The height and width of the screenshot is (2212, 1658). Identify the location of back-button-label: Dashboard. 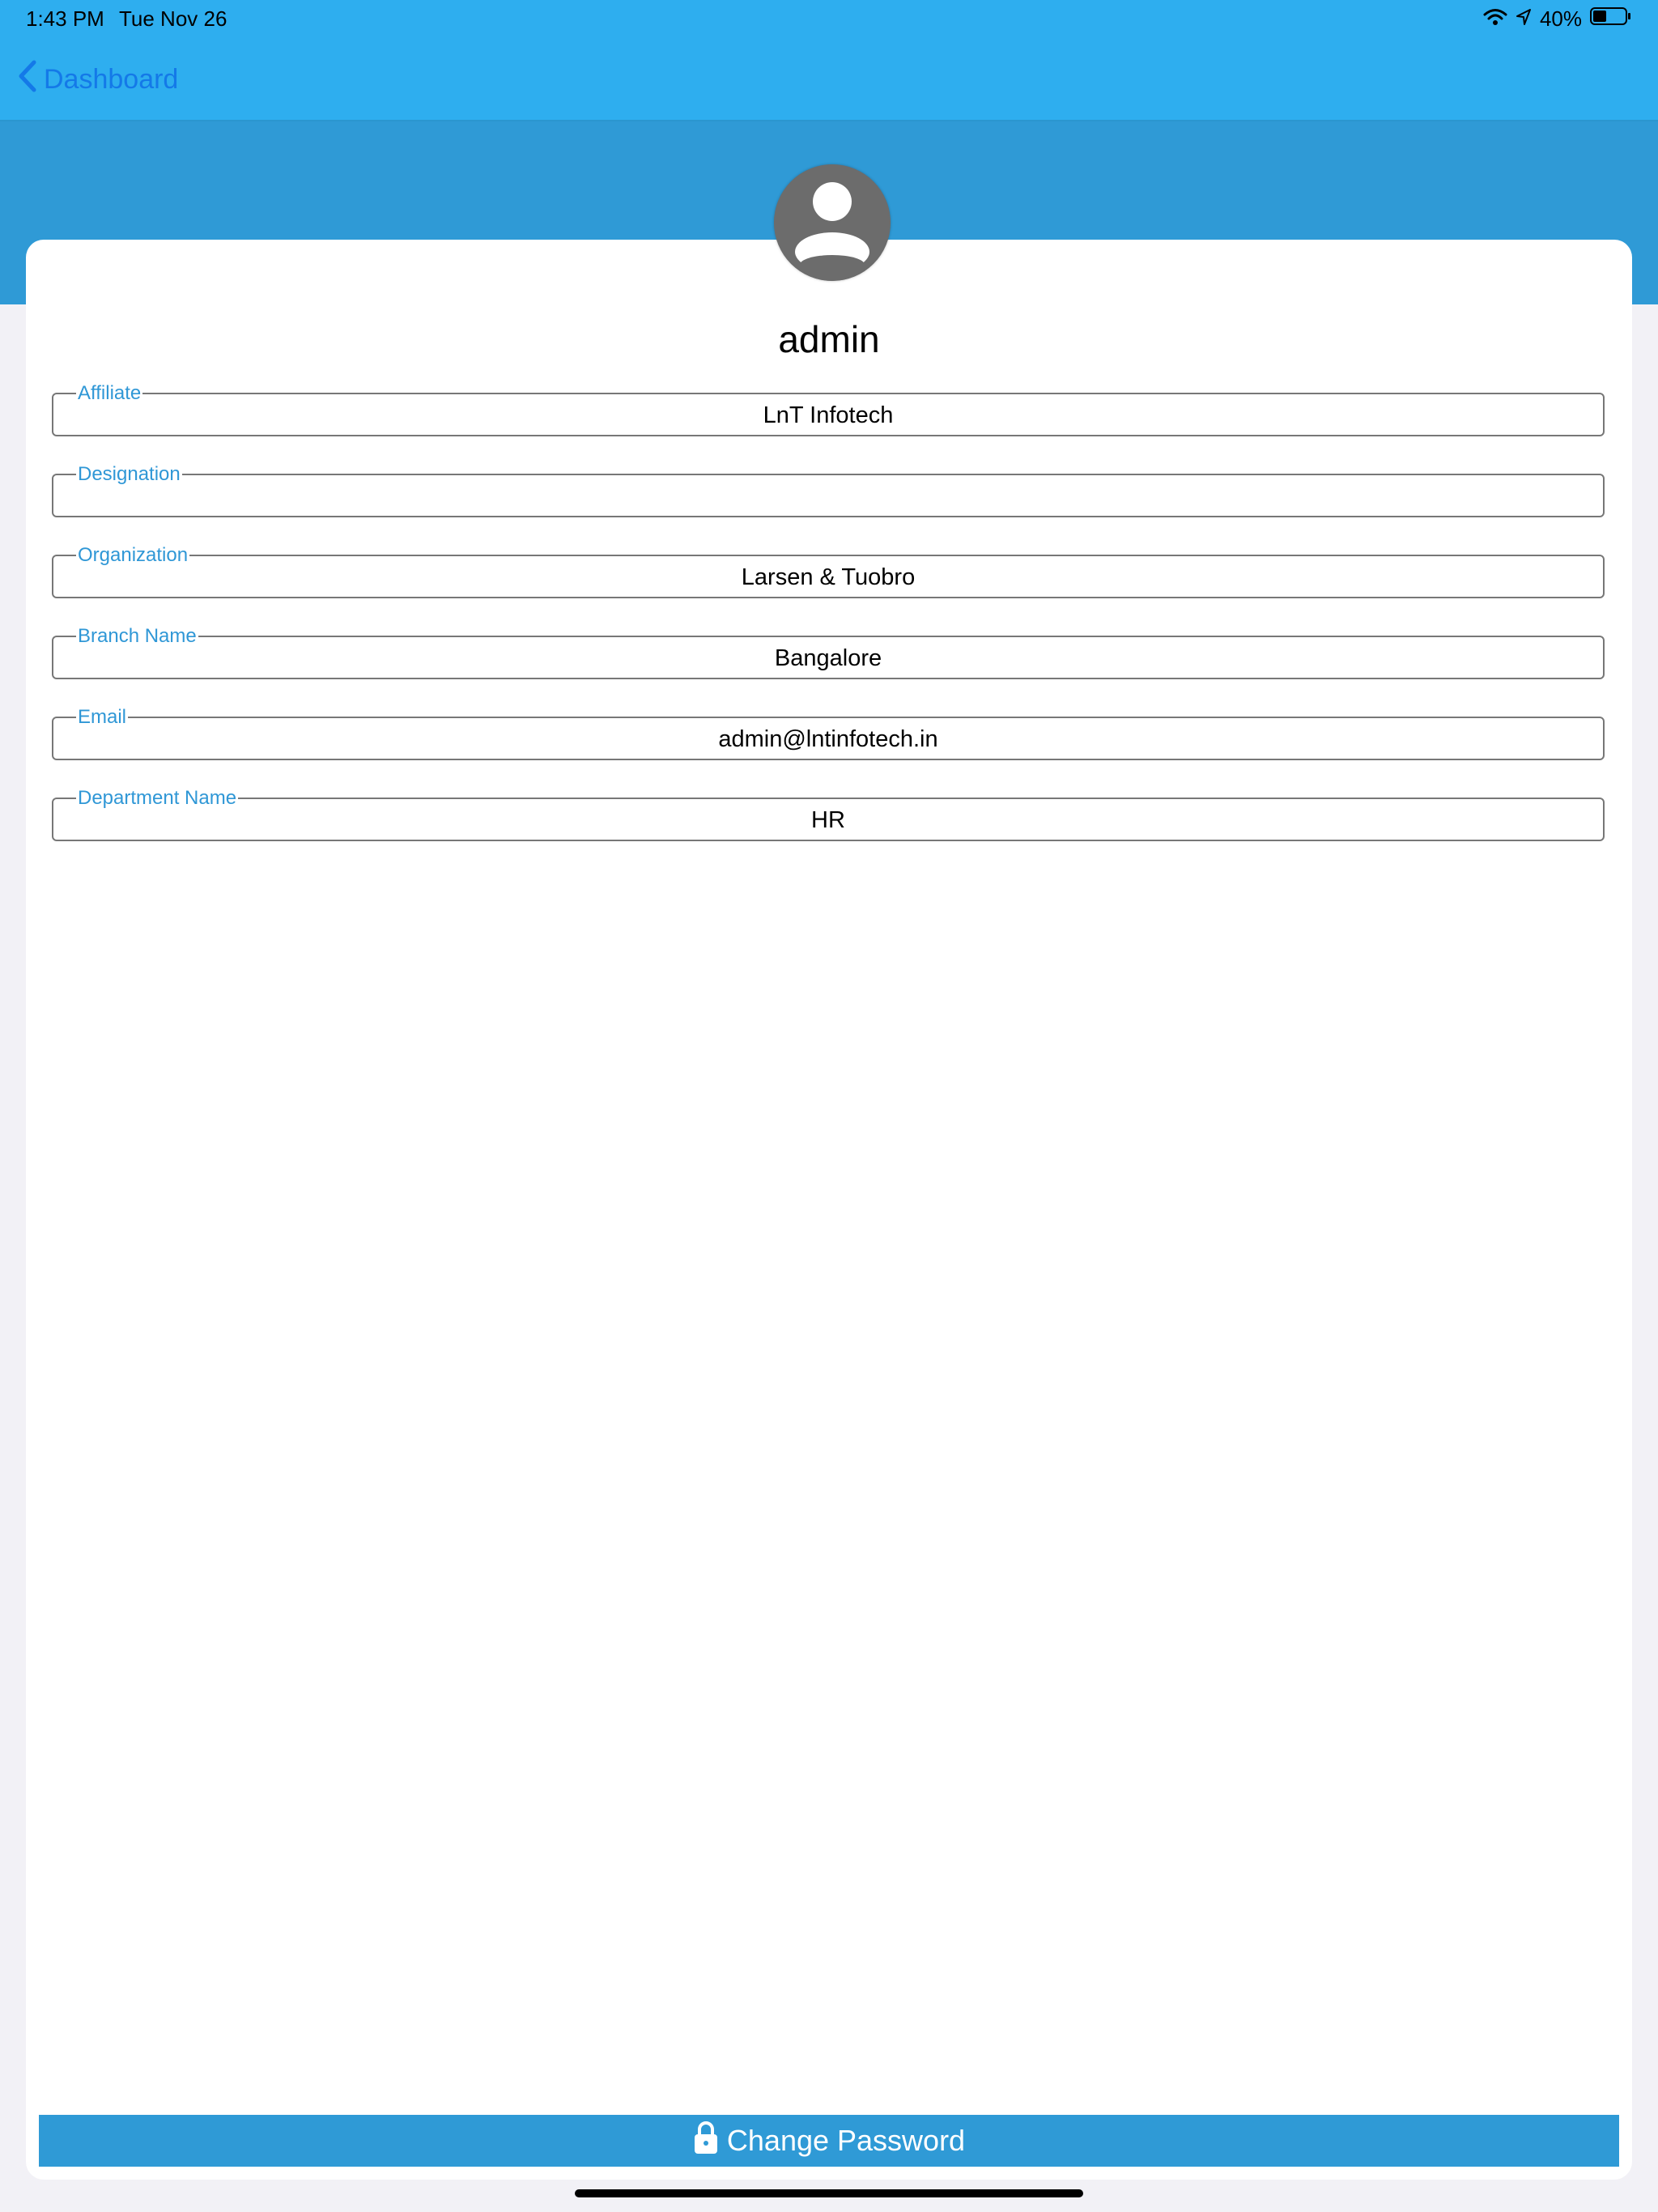
(111, 79).